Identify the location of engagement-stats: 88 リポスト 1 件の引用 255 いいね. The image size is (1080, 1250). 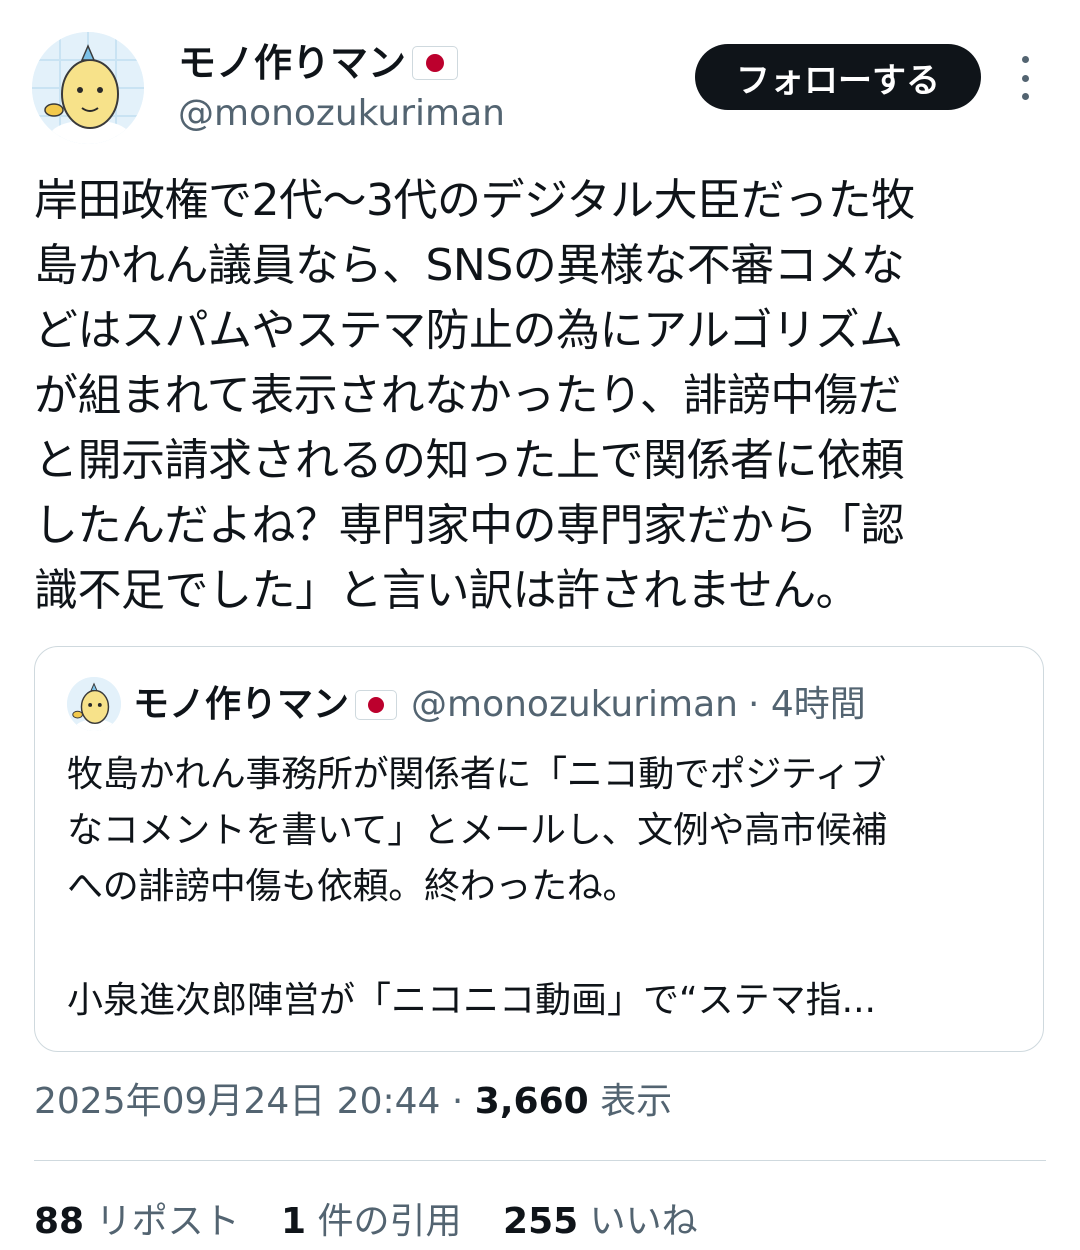
(381, 1222).